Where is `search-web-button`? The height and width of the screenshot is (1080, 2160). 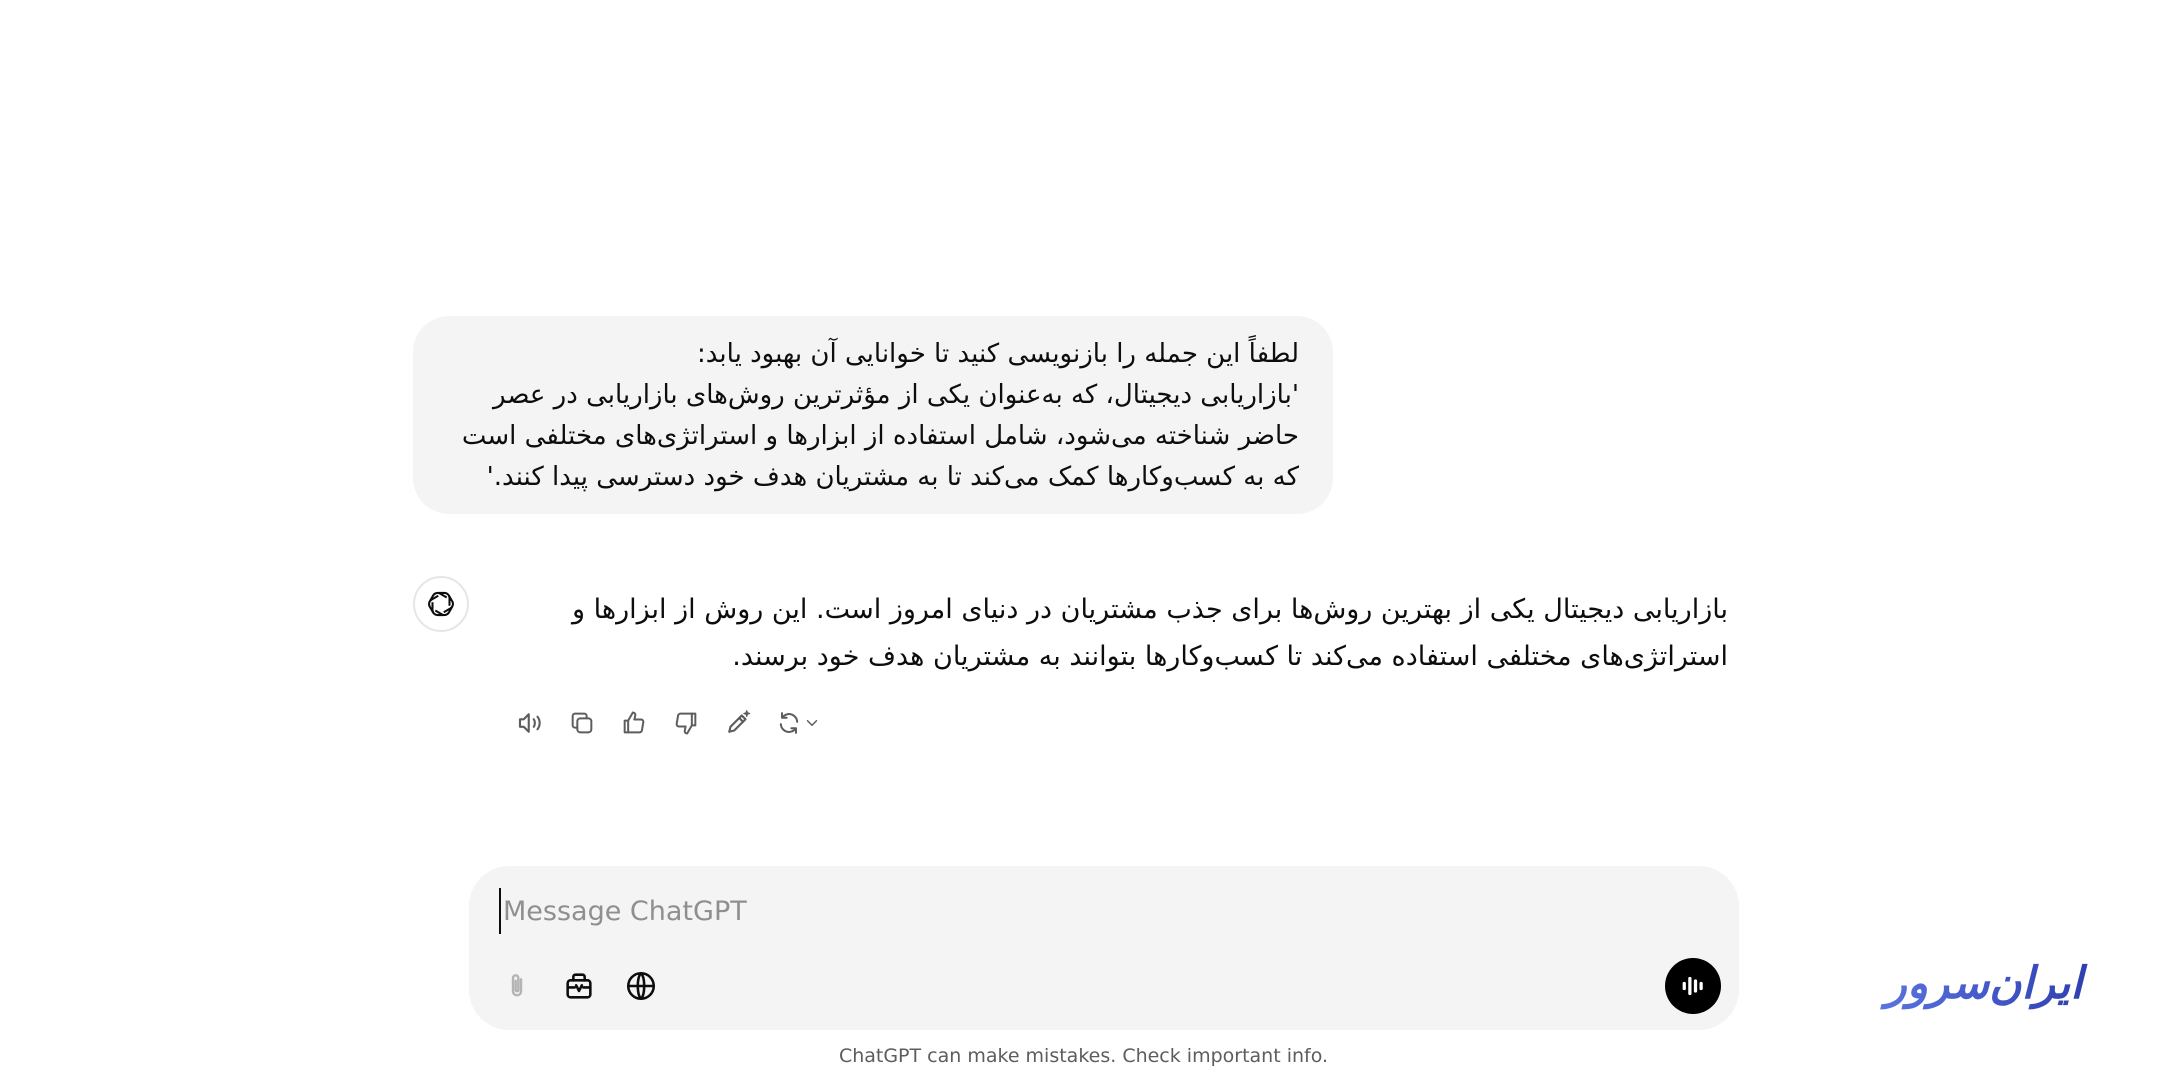
search-web-button is located at coordinates (641, 986).